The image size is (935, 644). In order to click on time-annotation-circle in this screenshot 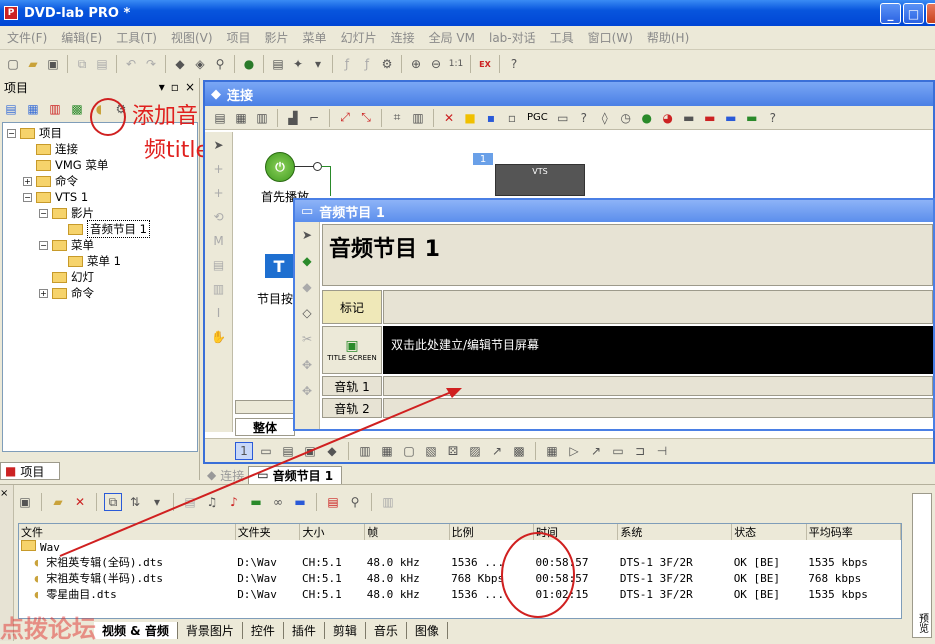, I will do `click(538, 575)`.